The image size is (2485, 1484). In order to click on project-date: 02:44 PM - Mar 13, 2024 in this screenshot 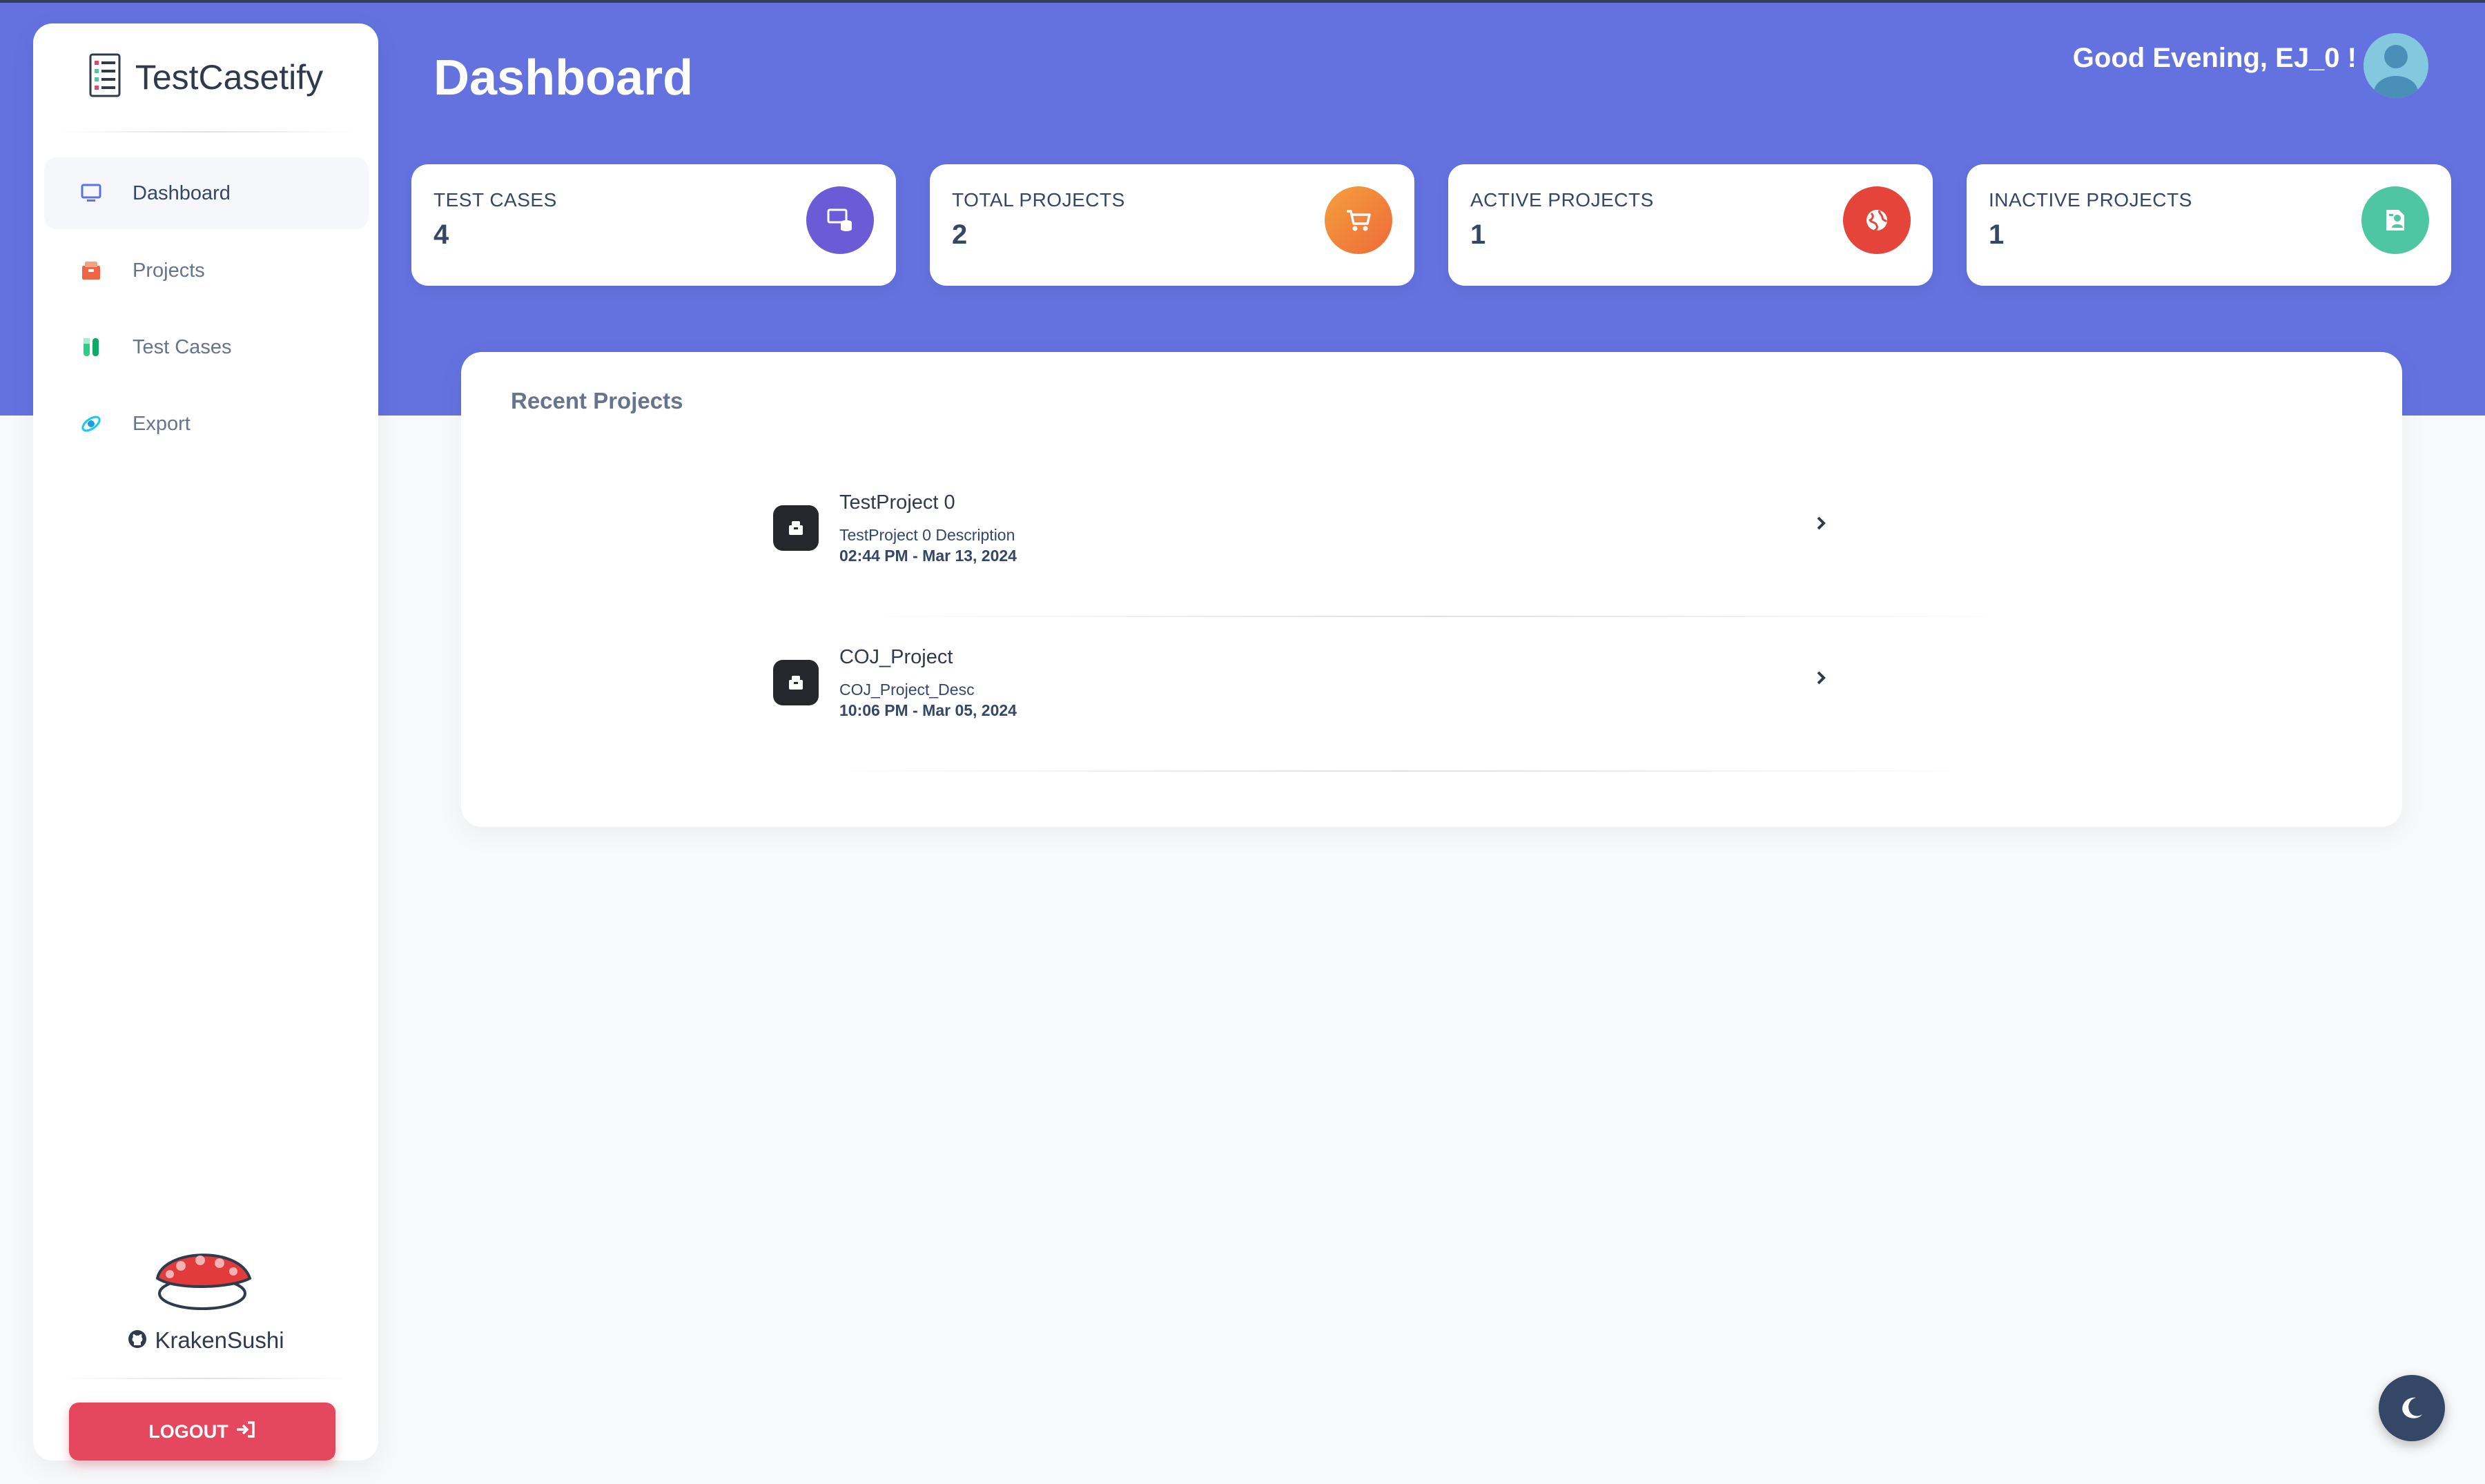, I will do `click(928, 556)`.